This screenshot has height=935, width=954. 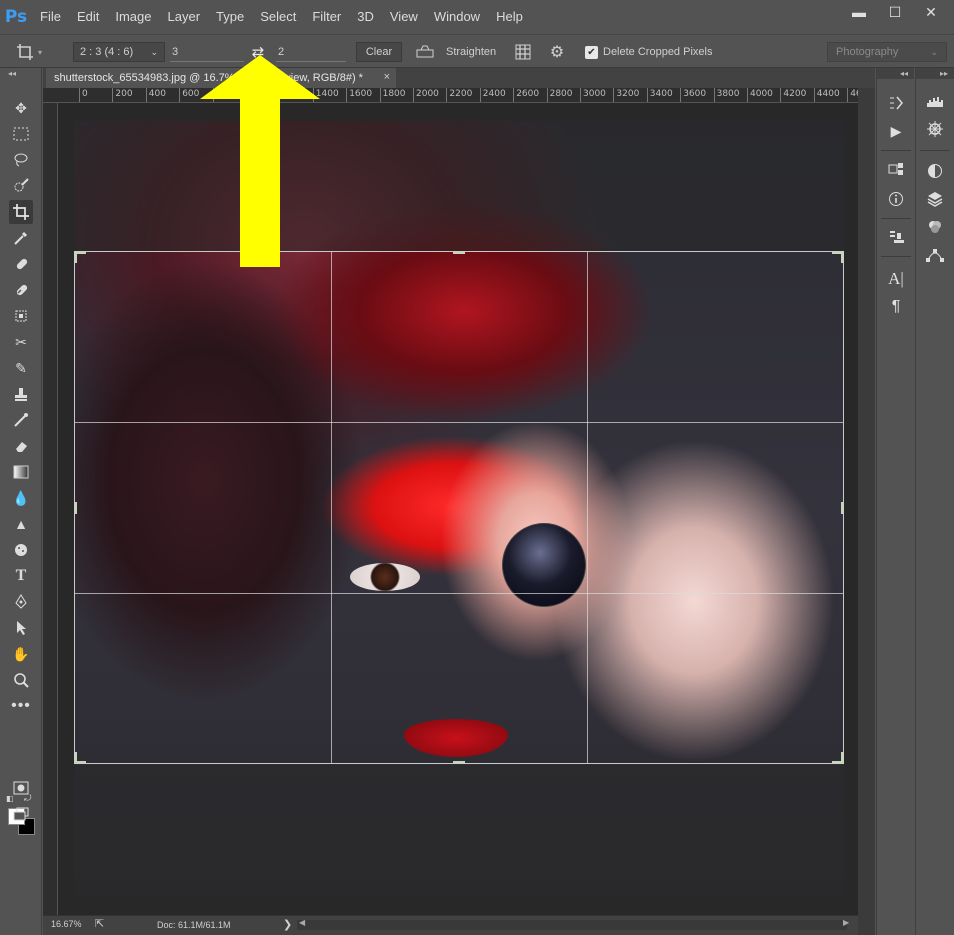 I want to click on menu-window: Window, so click(x=457, y=17).